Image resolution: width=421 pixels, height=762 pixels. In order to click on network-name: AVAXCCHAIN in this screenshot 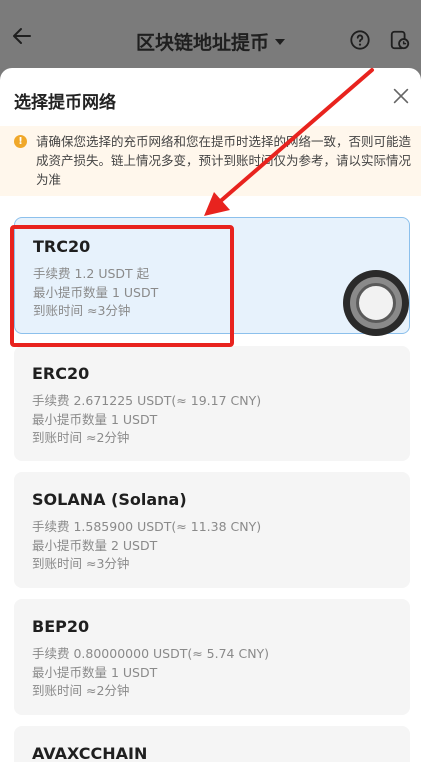, I will do `click(90, 753)`.